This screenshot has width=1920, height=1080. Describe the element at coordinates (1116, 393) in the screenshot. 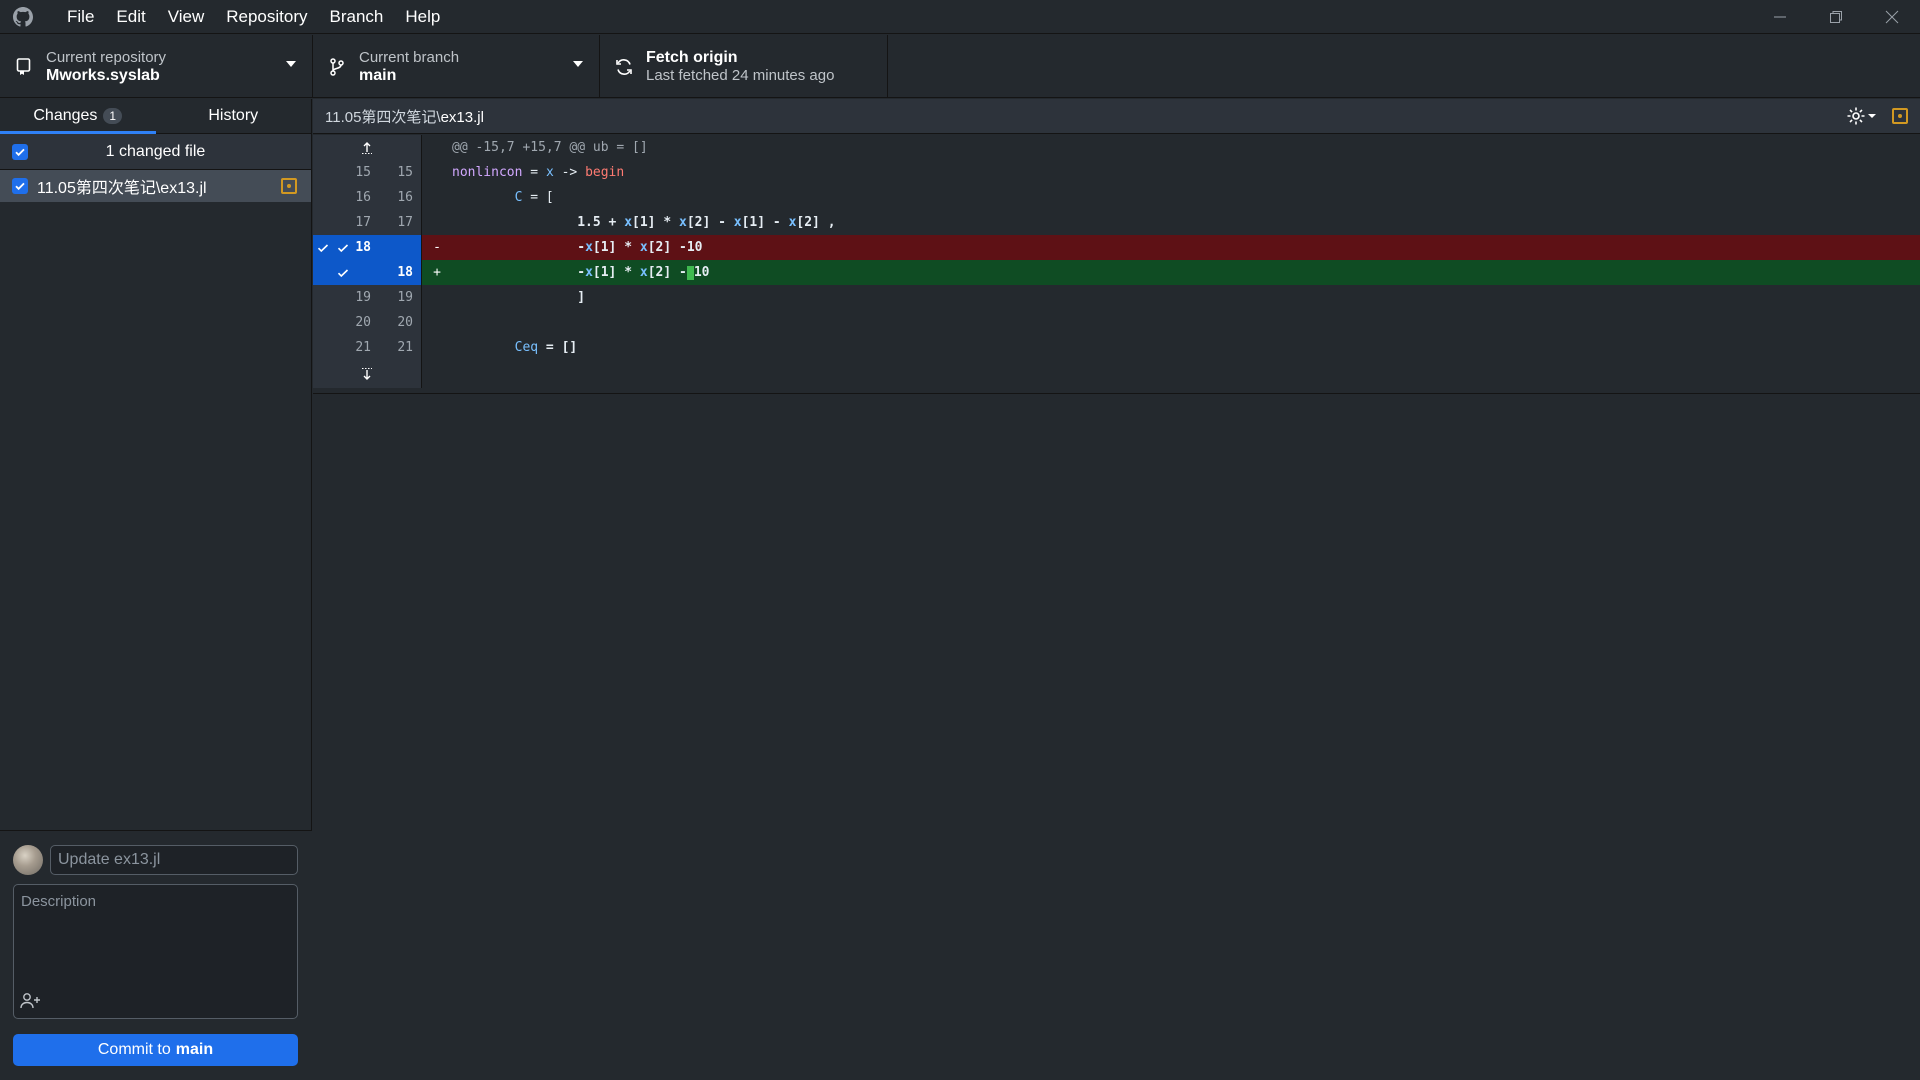

I see `diff-divider` at that location.